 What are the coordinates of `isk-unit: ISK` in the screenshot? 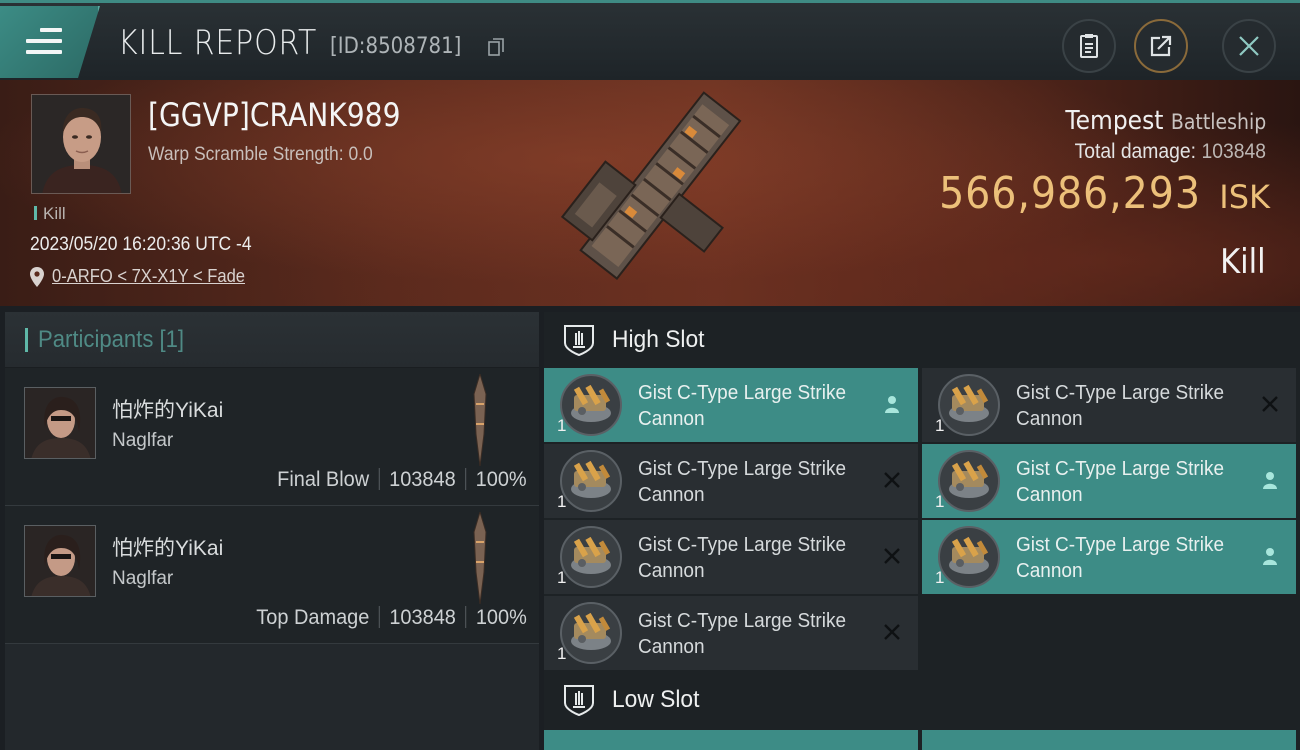 It's located at (1244, 197).